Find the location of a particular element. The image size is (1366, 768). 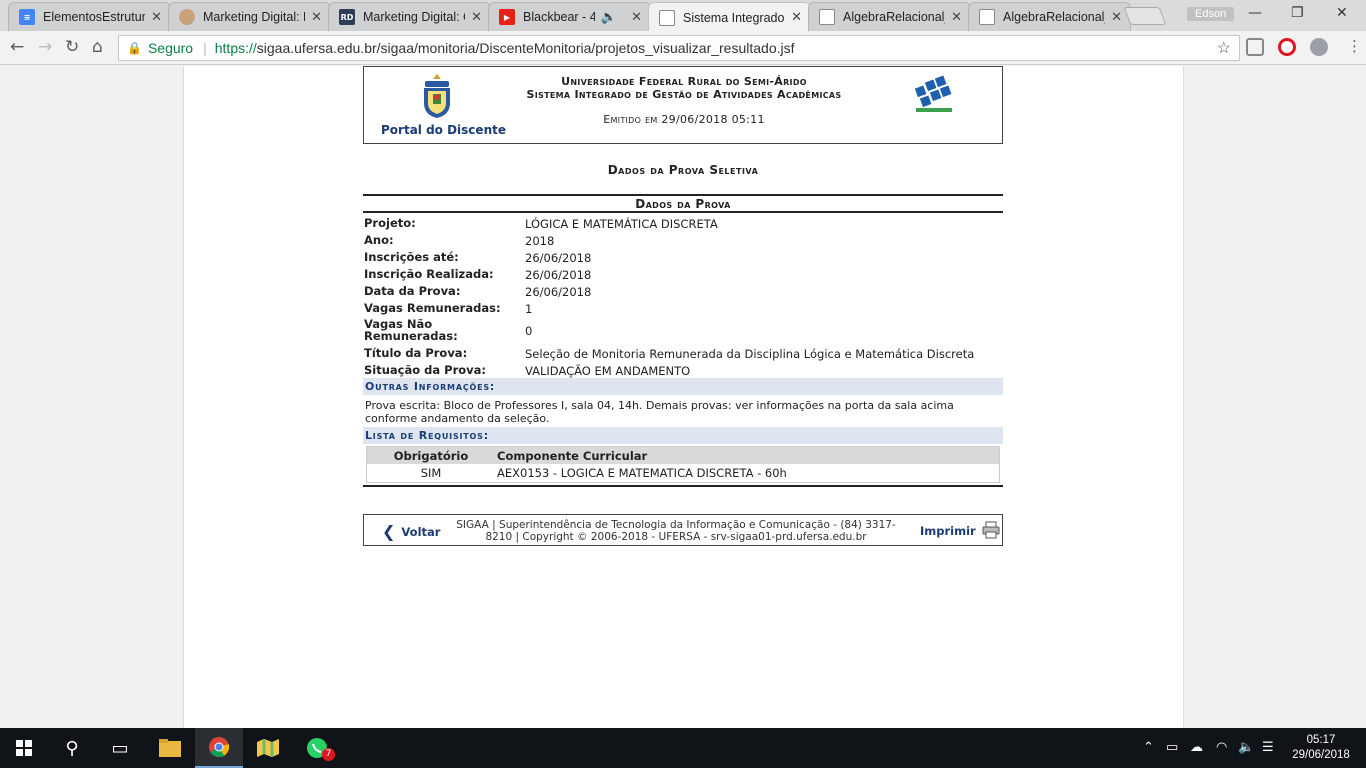

page-icon is located at coordinates (987, 17).